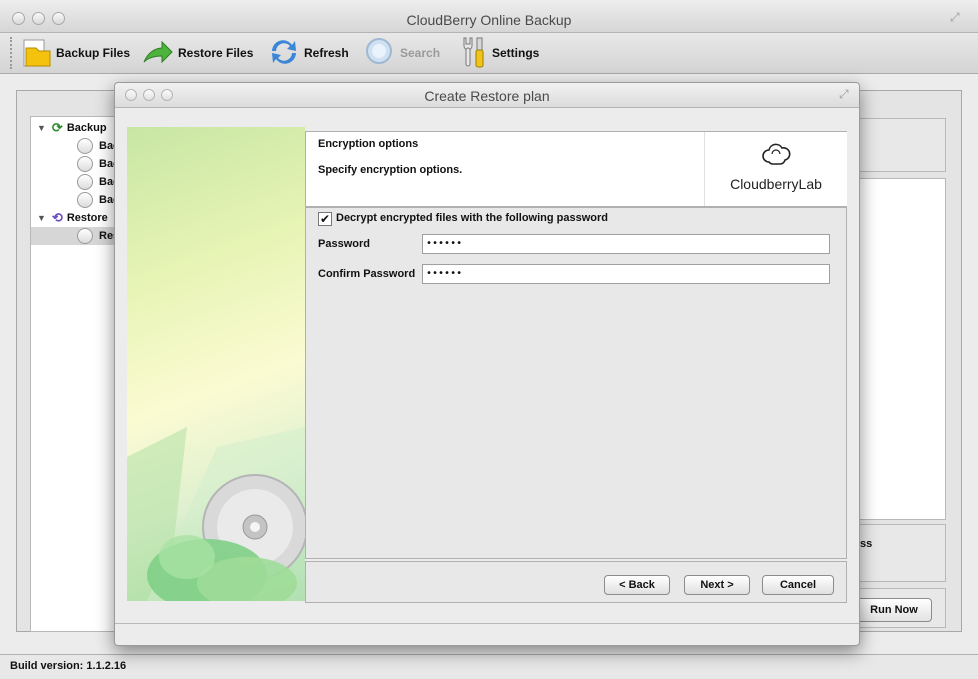  I want to click on dialog-title: Create Restore plan, so click(487, 96).